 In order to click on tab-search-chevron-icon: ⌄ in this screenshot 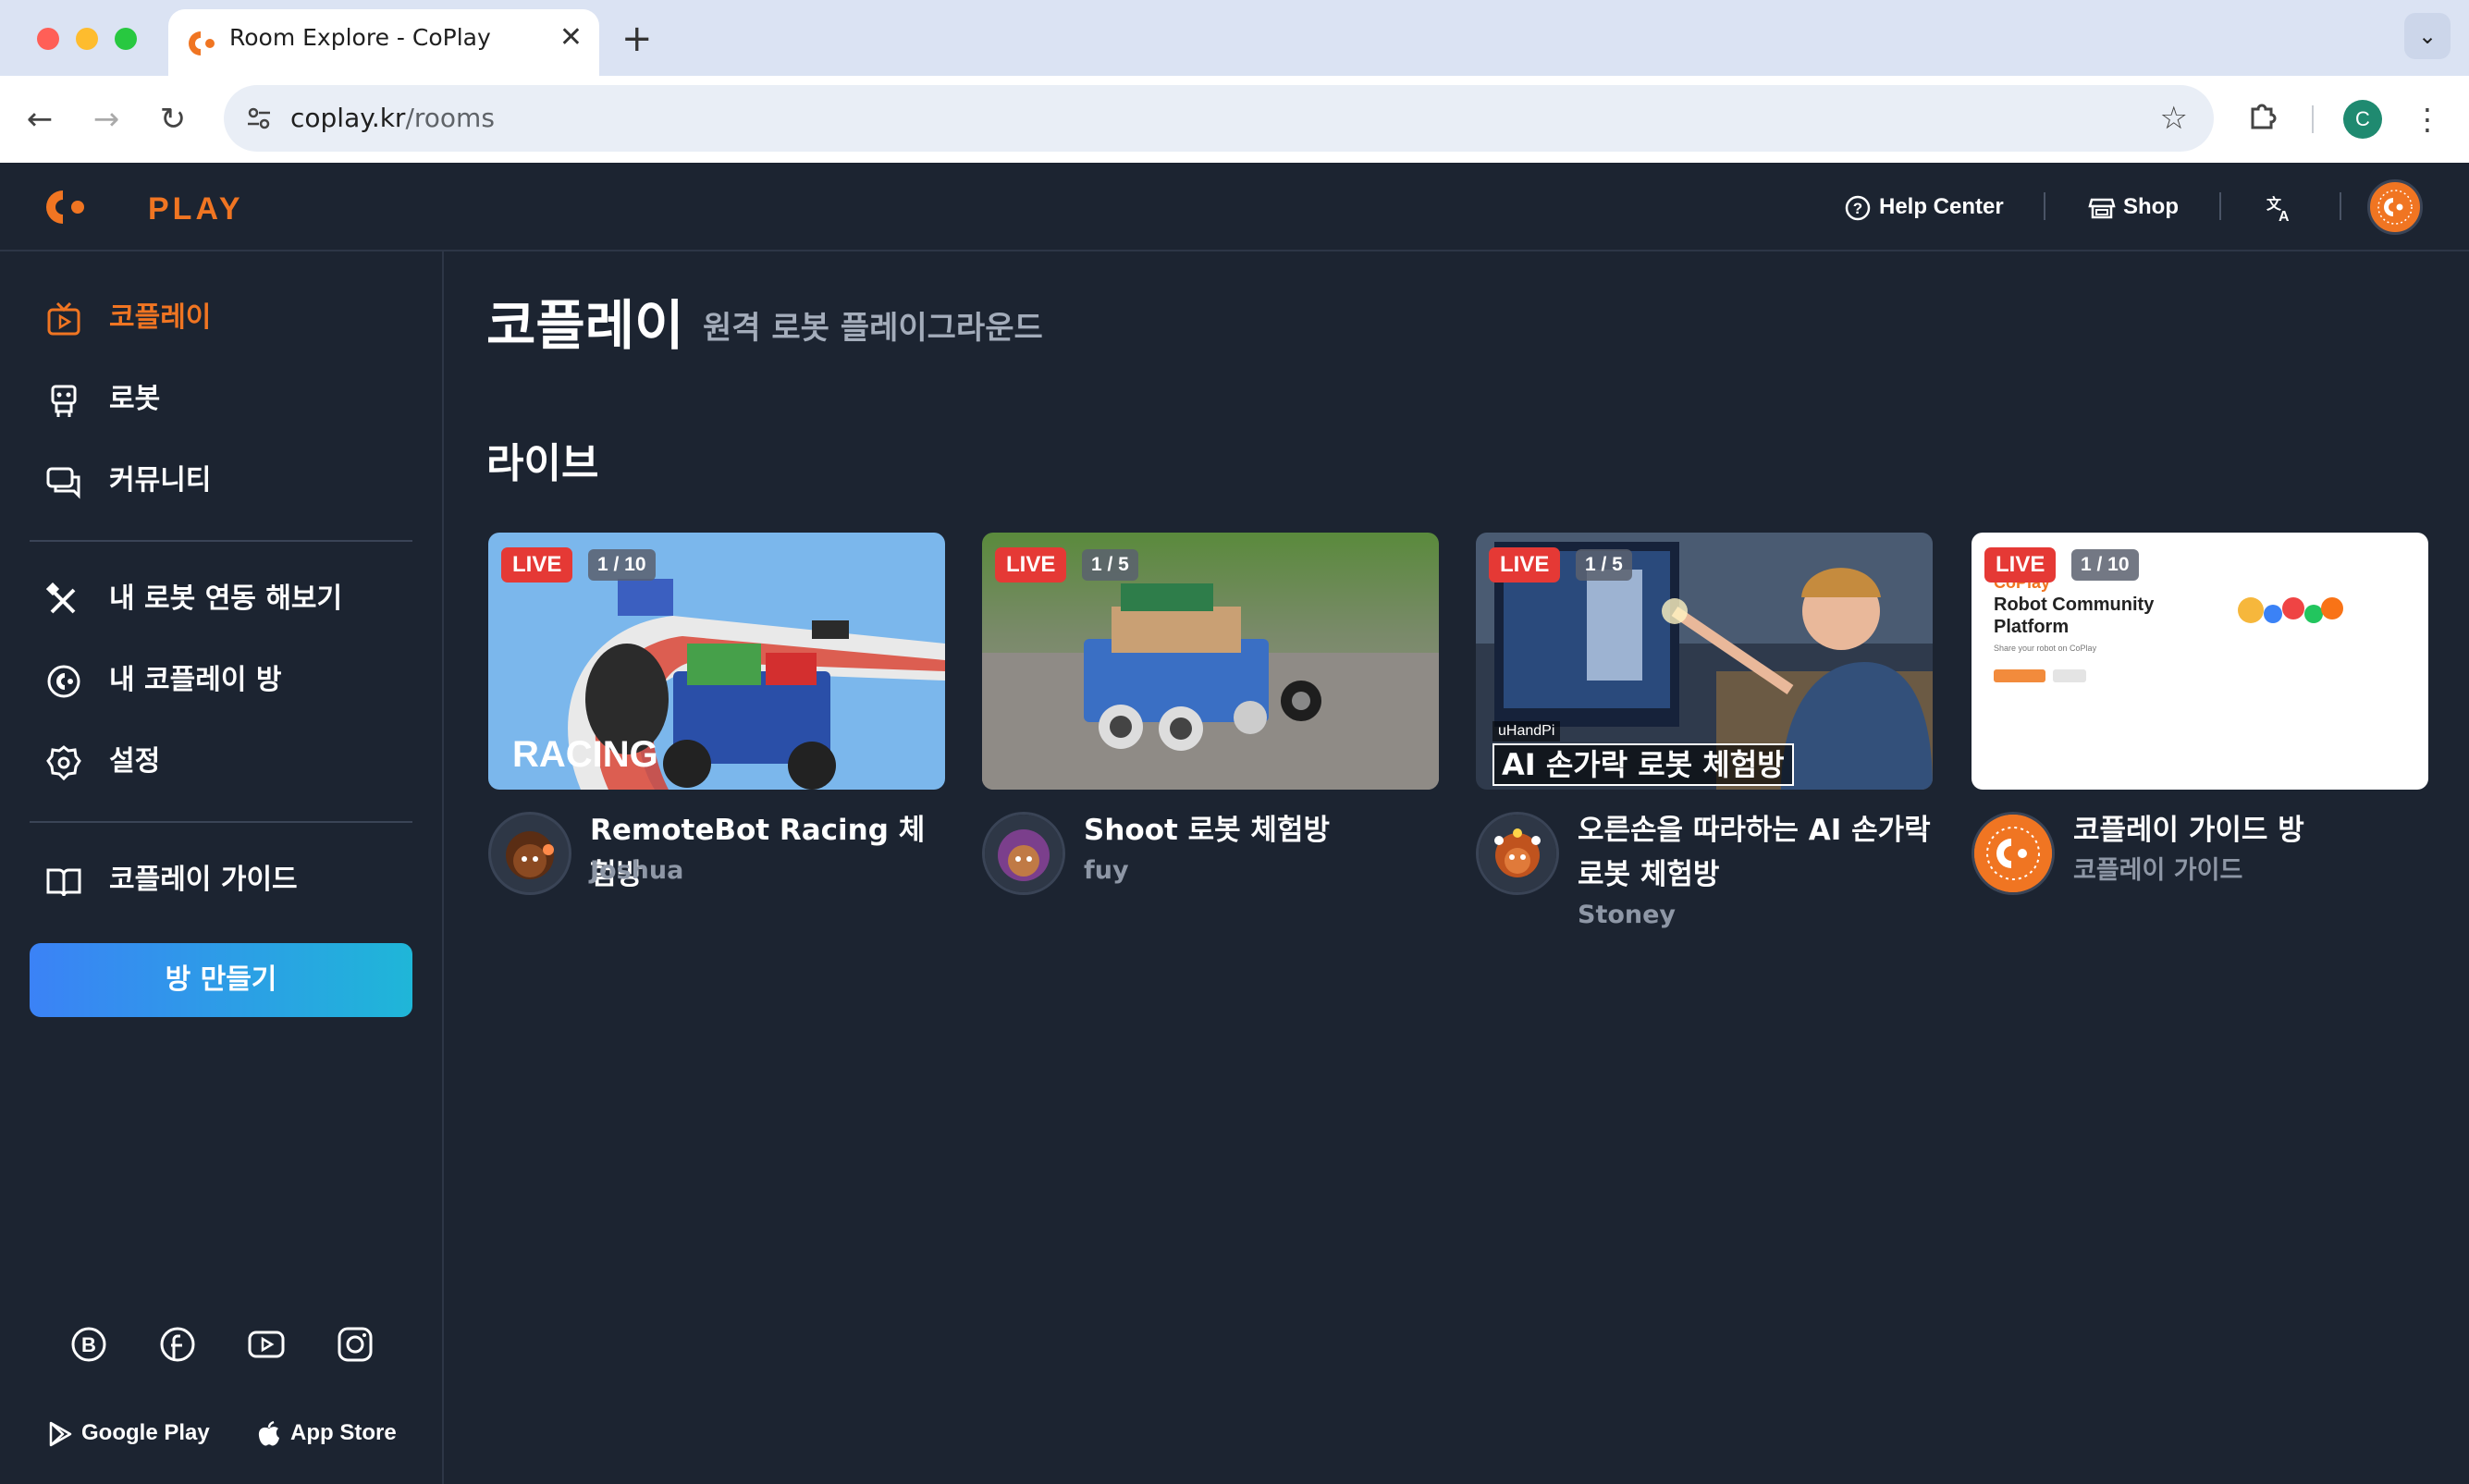, I will do `click(2427, 36)`.